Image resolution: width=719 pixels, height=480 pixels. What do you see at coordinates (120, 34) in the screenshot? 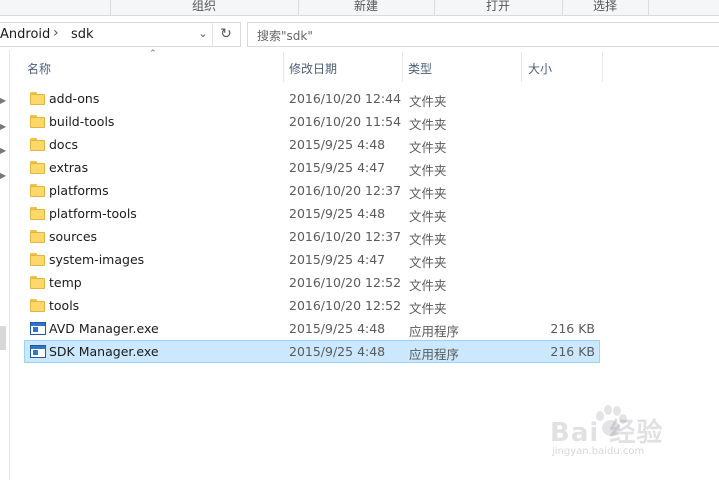
I see `address-bar: Android › sdk ⌄ ↻` at bounding box center [120, 34].